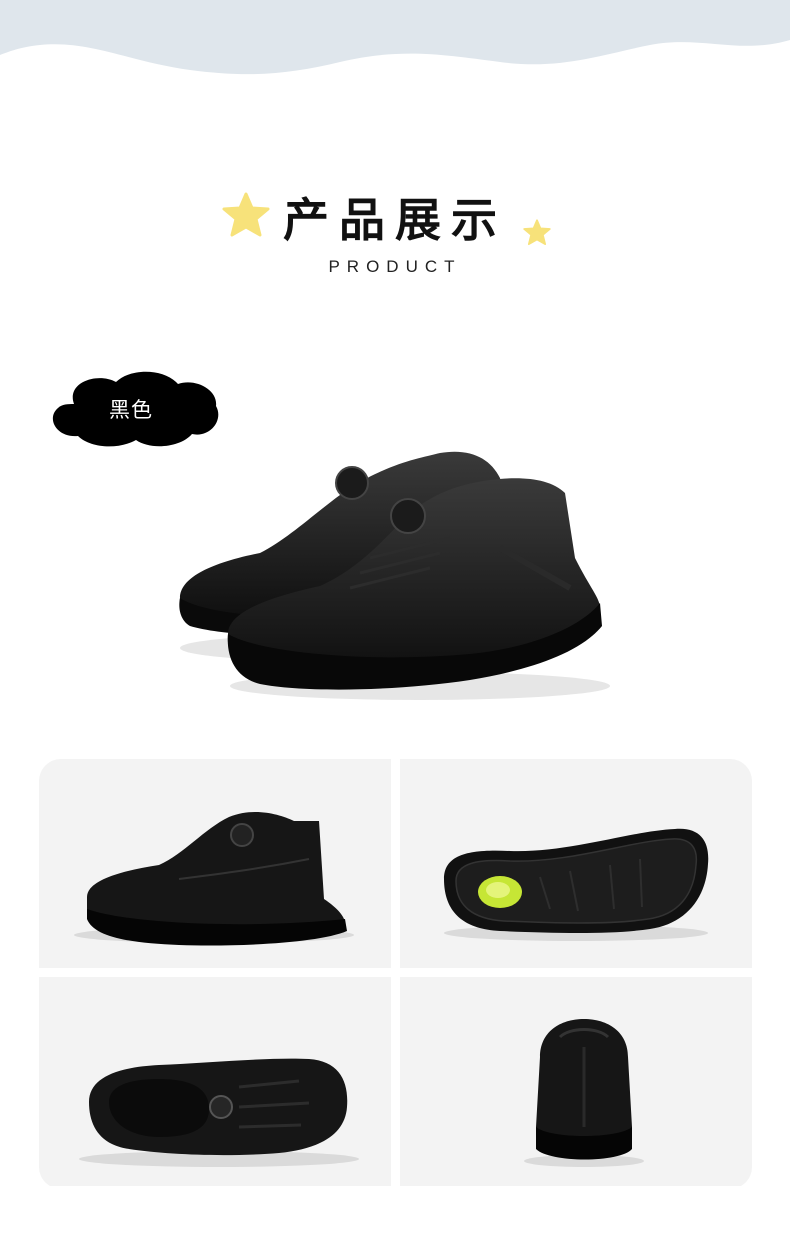  Describe the element at coordinates (576, 884) in the screenshot. I see `shoe-sole-view-icon` at that location.